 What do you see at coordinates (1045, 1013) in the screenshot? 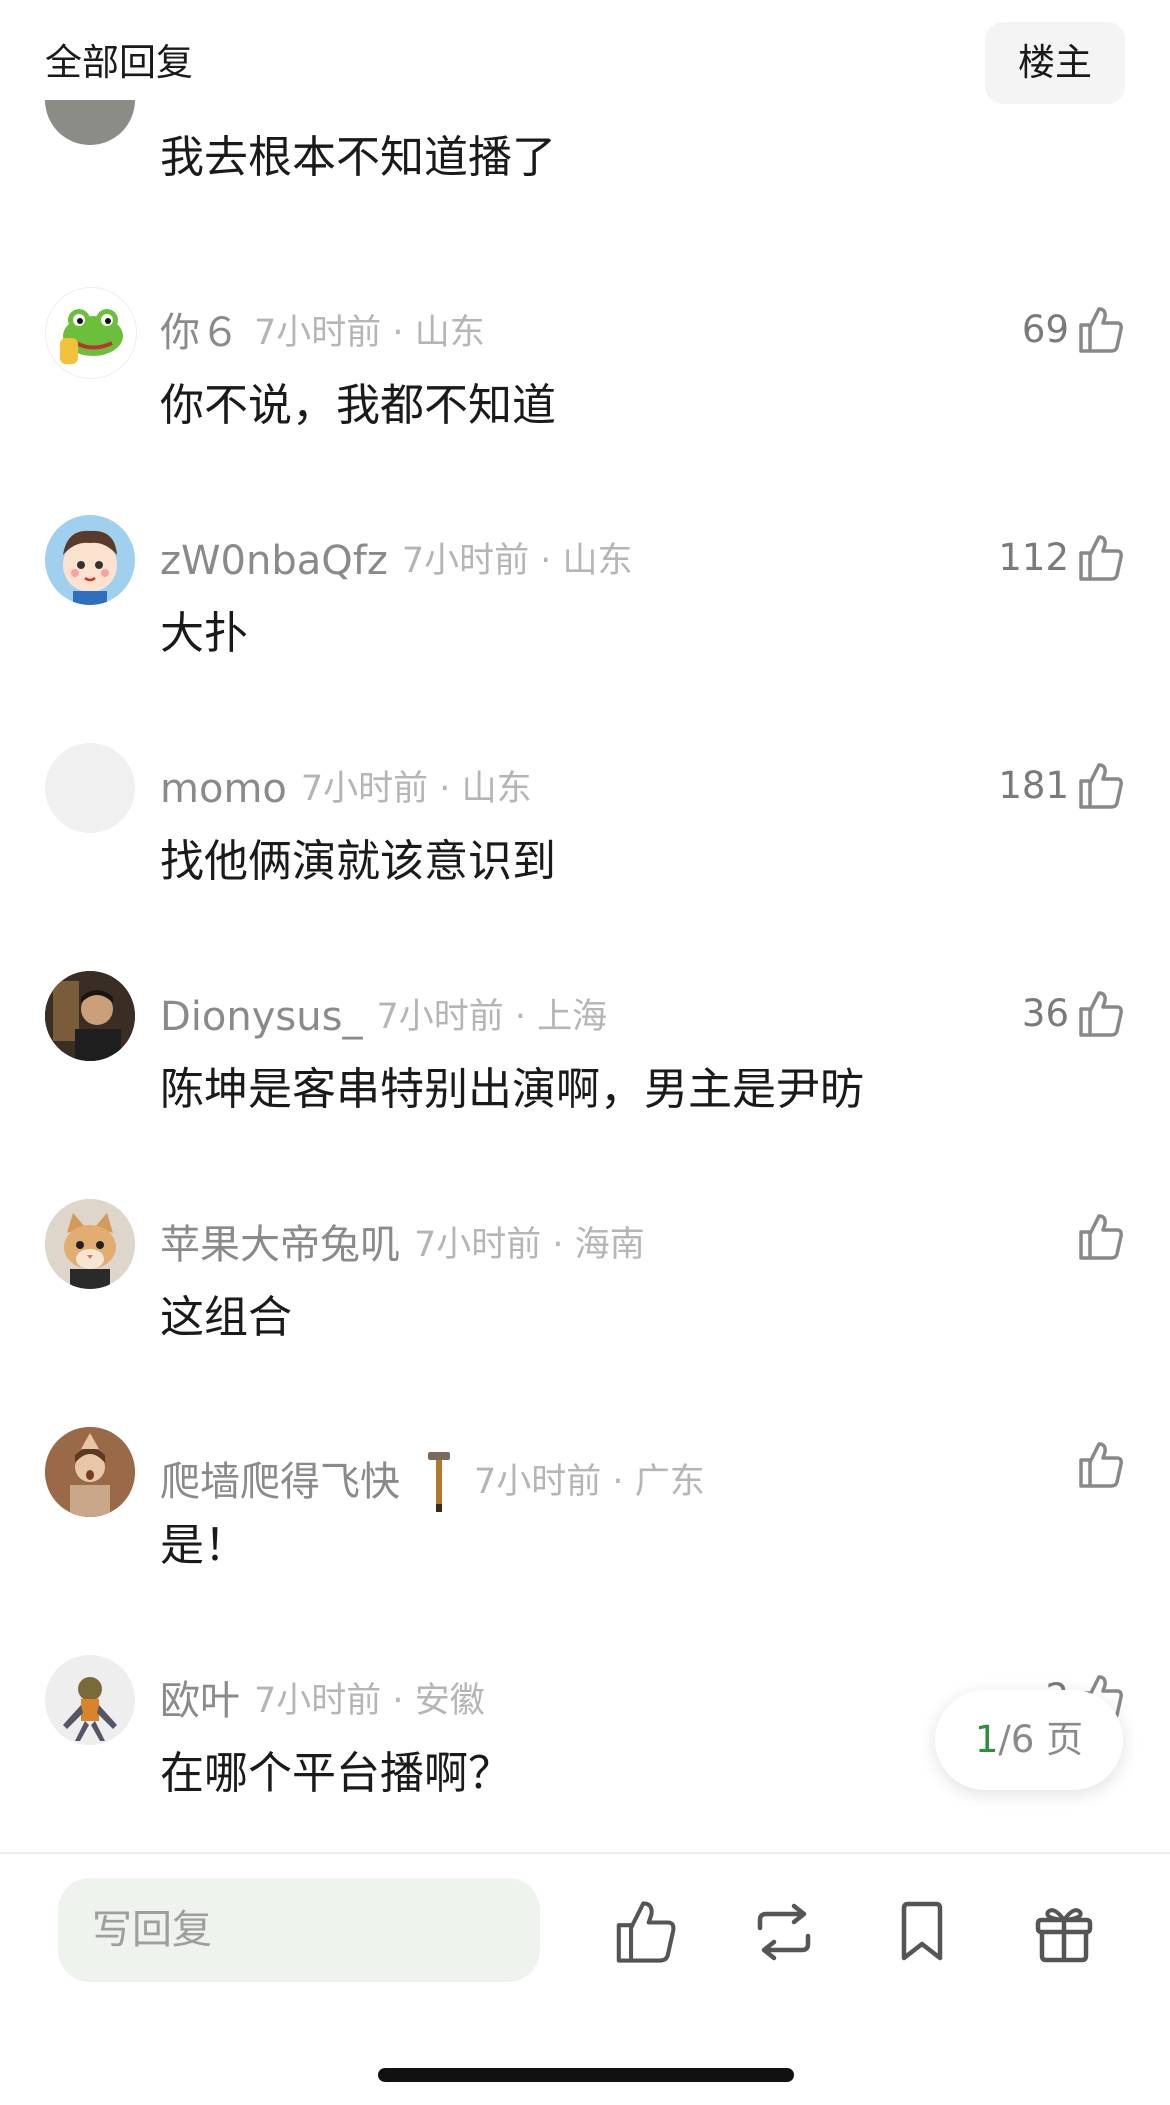
I see `like-count: 36` at bounding box center [1045, 1013].